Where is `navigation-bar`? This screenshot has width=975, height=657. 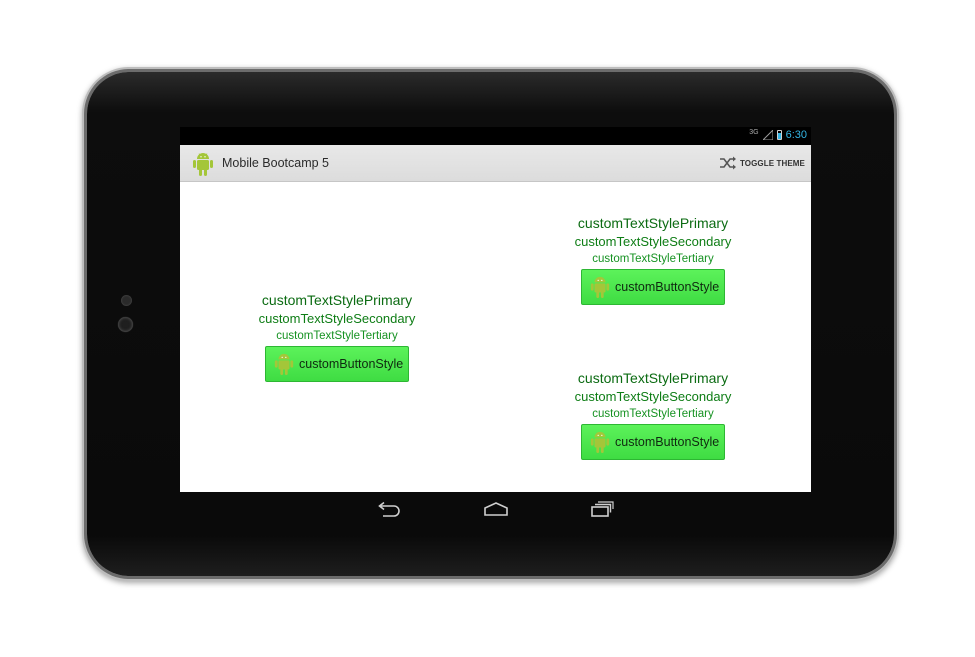
navigation-bar is located at coordinates (495, 509).